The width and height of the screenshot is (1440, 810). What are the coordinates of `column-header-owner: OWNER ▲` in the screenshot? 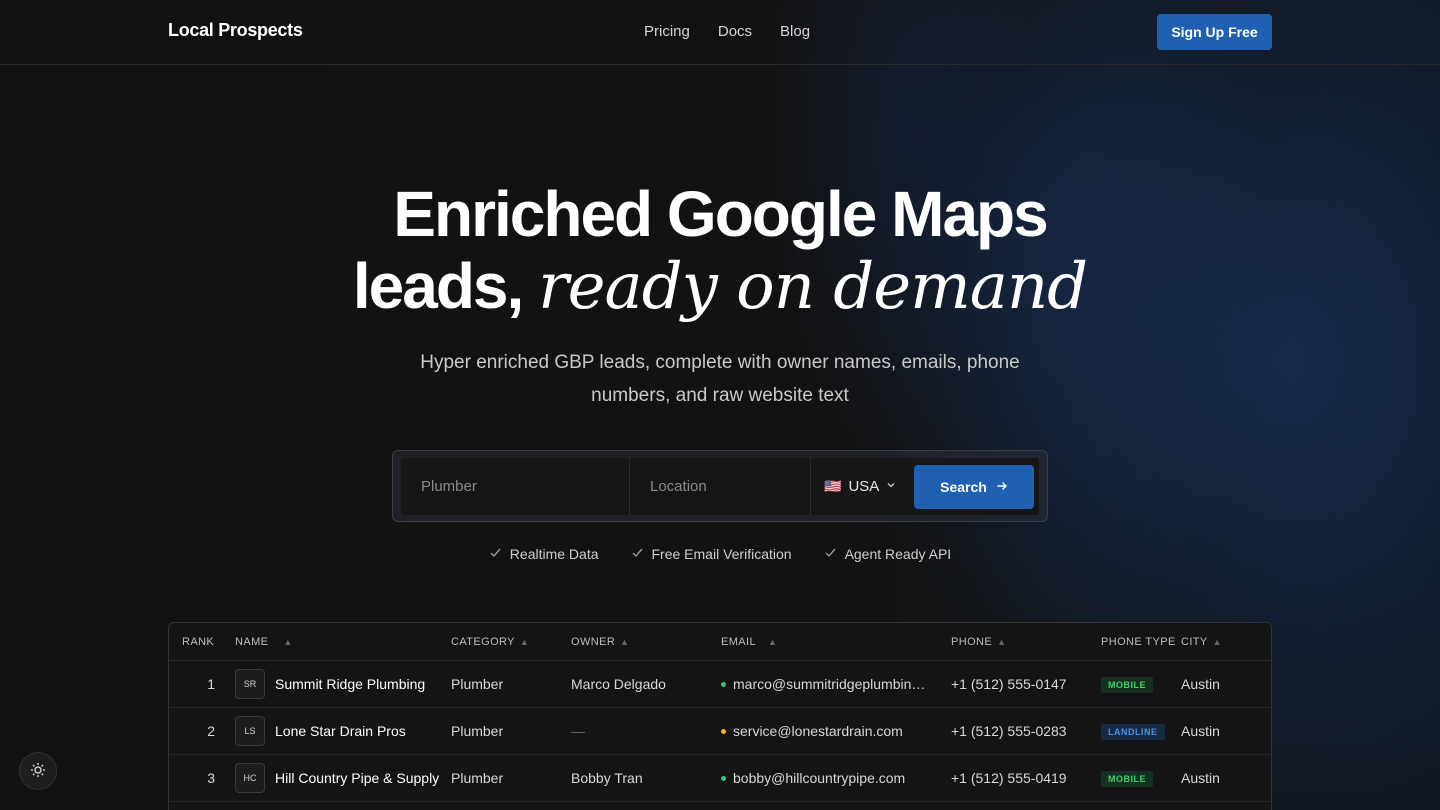 It's located at (646, 642).